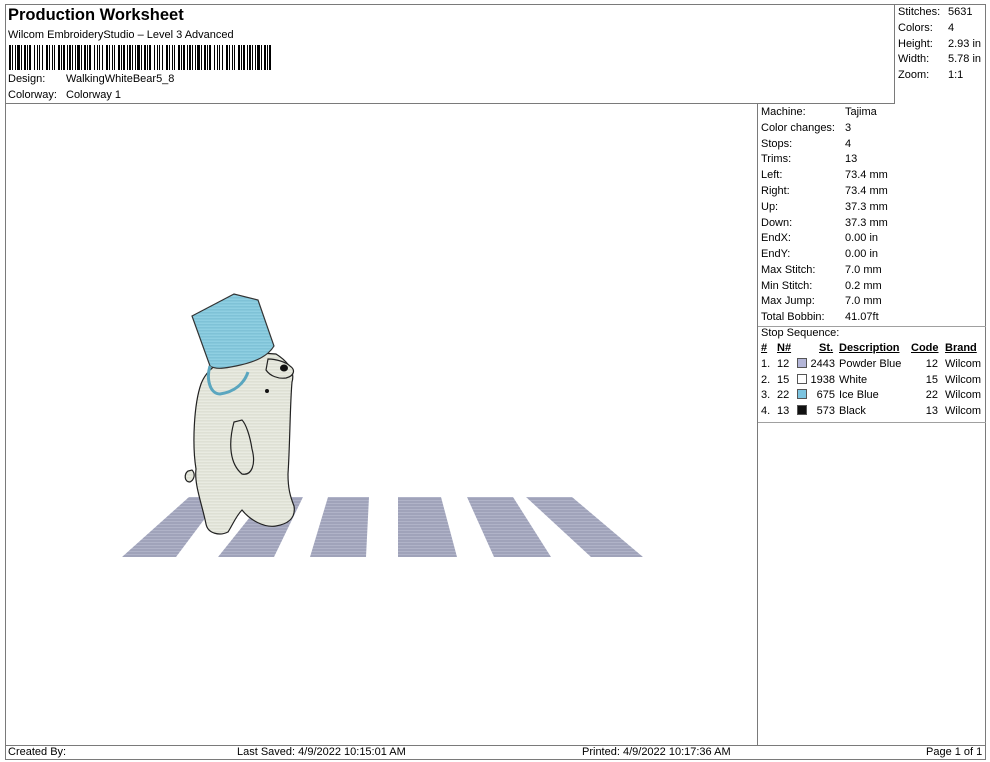 This screenshot has width=990, height=762. What do you see at coordinates (824, 191) in the screenshot?
I see `right-row: Right: 73.4 mm` at bounding box center [824, 191].